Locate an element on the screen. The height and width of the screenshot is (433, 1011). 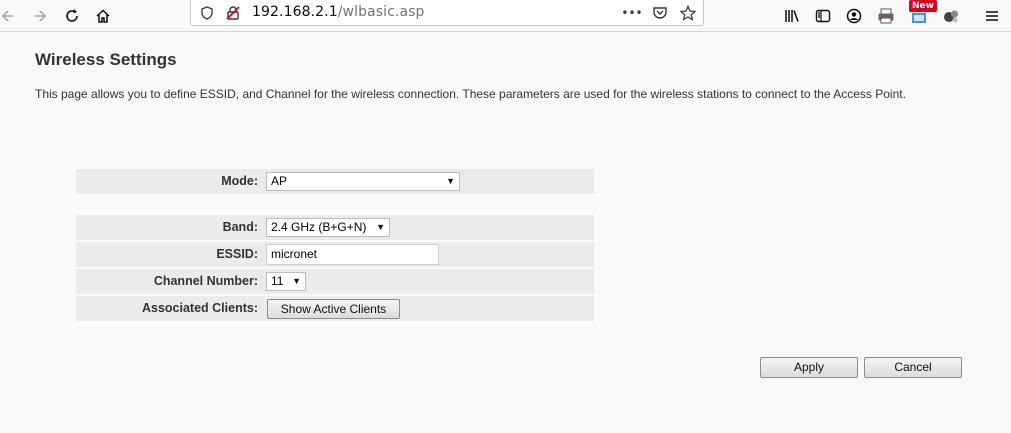
clients-label: Associated Clients: is located at coordinates (199, 308).